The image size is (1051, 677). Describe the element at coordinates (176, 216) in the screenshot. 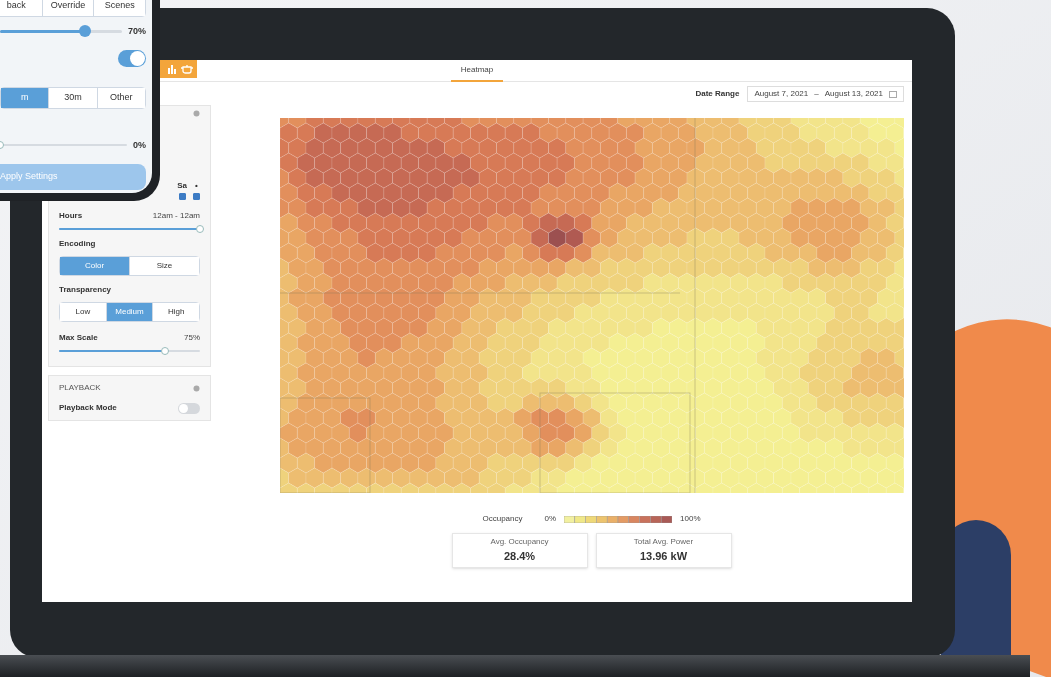

I see `hours-reading: 12am - 12am` at that location.